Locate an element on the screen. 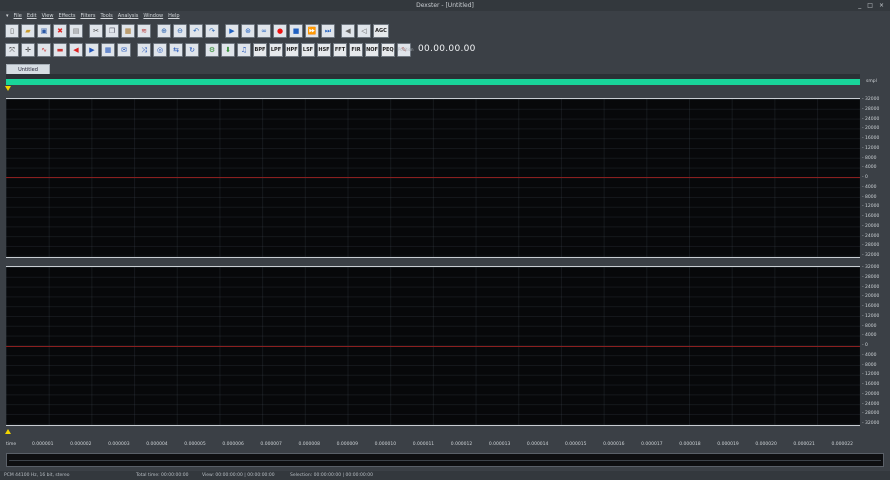 This screenshot has height=480, width=890. status-view: View: 00:00:00:00 | 00:00:00:00 is located at coordinates (238, 475).